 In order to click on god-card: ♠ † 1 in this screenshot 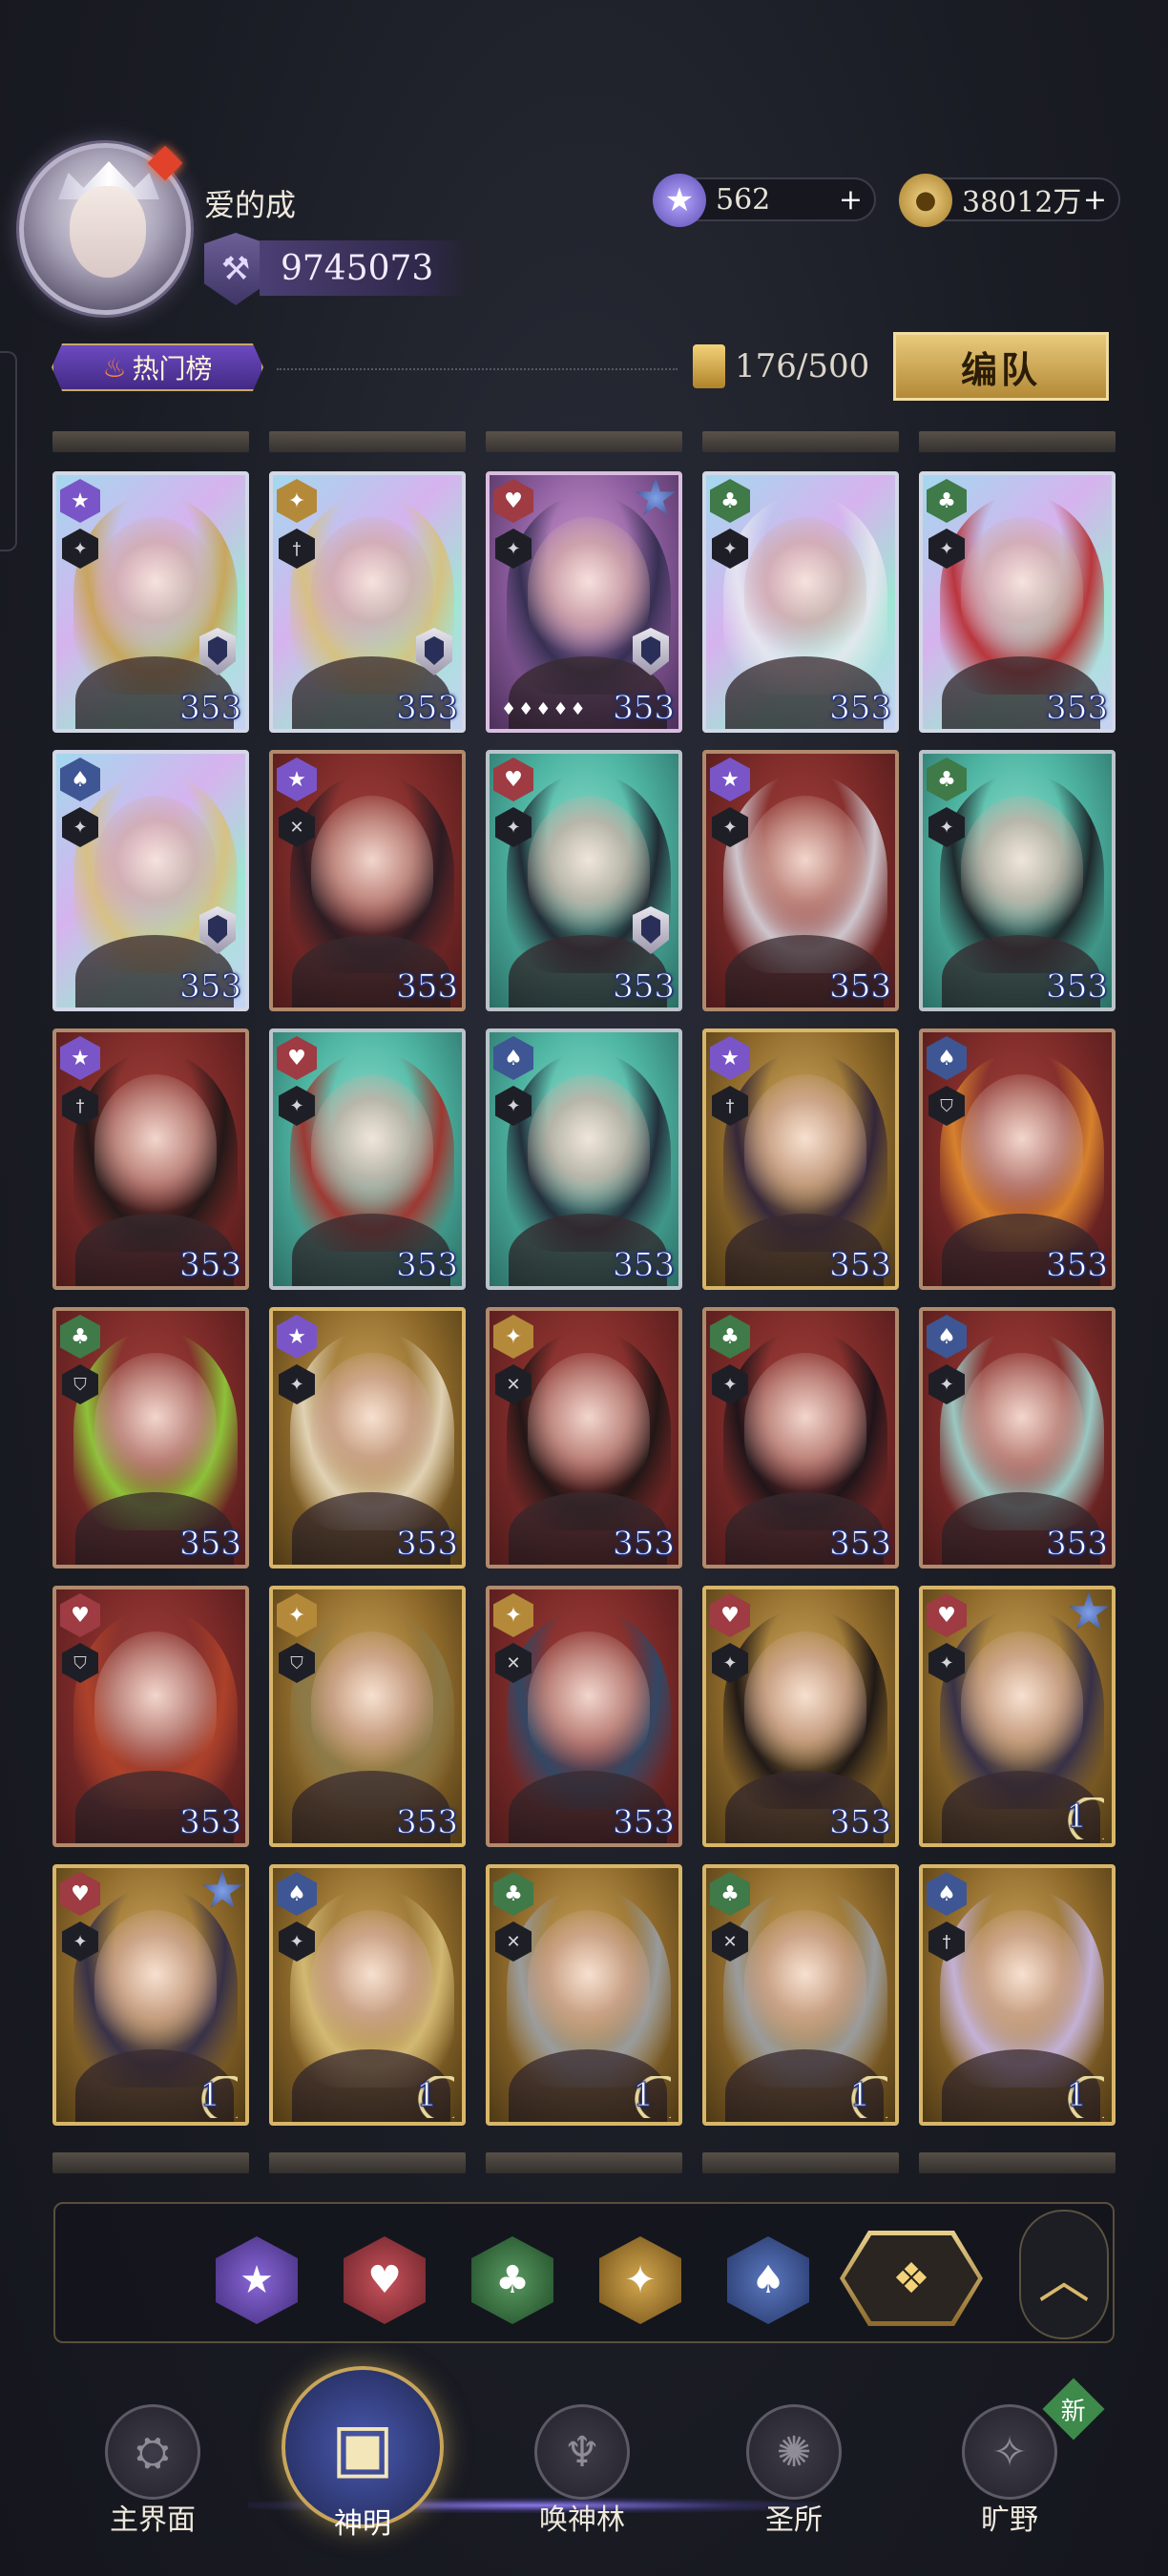, I will do `click(1017, 1995)`.